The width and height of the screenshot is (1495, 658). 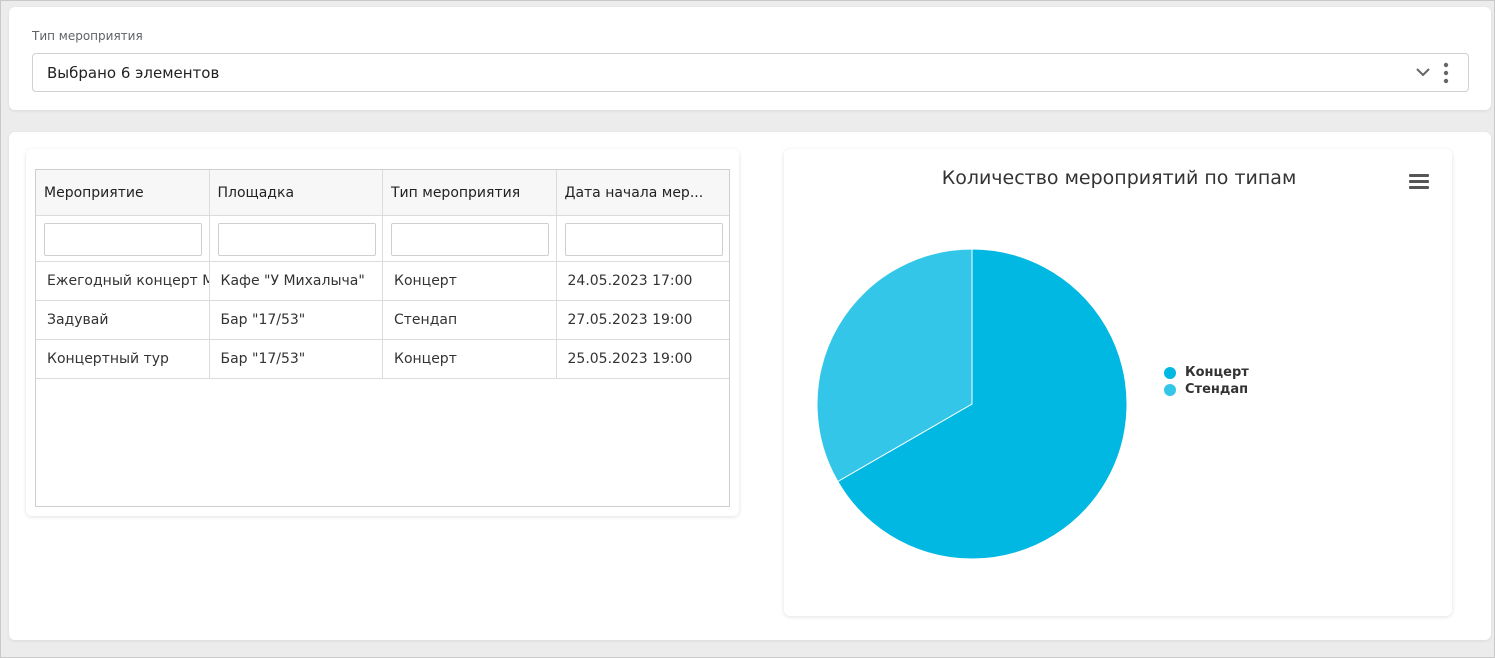 I want to click on filter-input-start-date, so click(x=643, y=239).